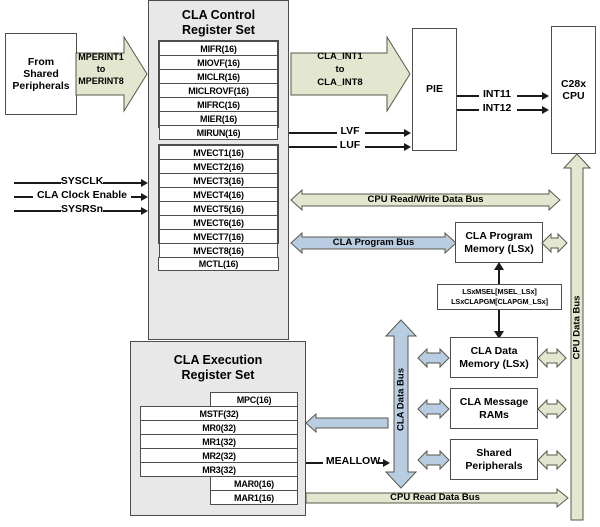 The height and width of the screenshot is (527, 600). Describe the element at coordinates (494, 363) in the screenshot. I see `cla-data-memory-line-2: Memory (LSx)` at that location.